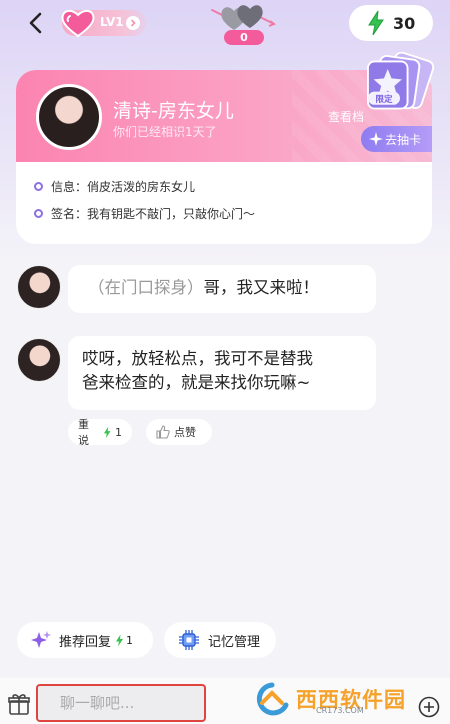 This screenshot has width=450, height=724. I want to click on chat-bubble: （在门口探身）哥，我又来啦！, so click(222, 289).